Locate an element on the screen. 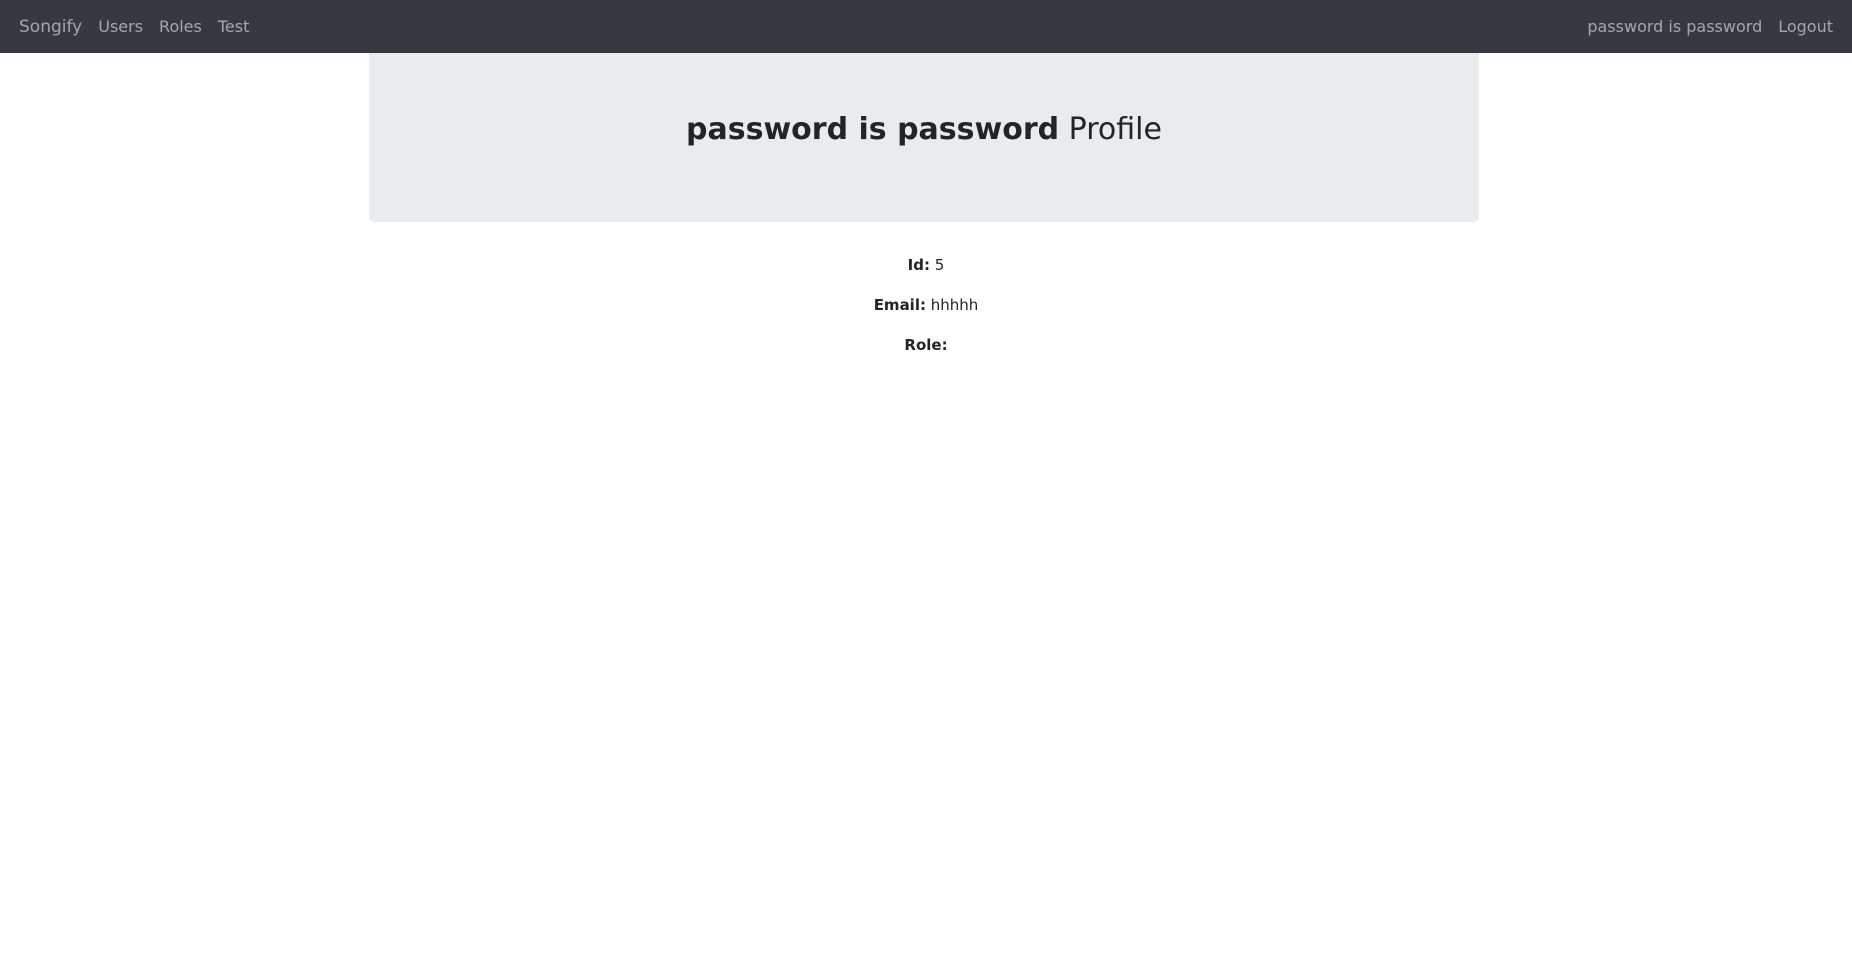 This screenshot has height=973, width=1852. nav-link-user-profile: password is password is located at coordinates (1674, 26).